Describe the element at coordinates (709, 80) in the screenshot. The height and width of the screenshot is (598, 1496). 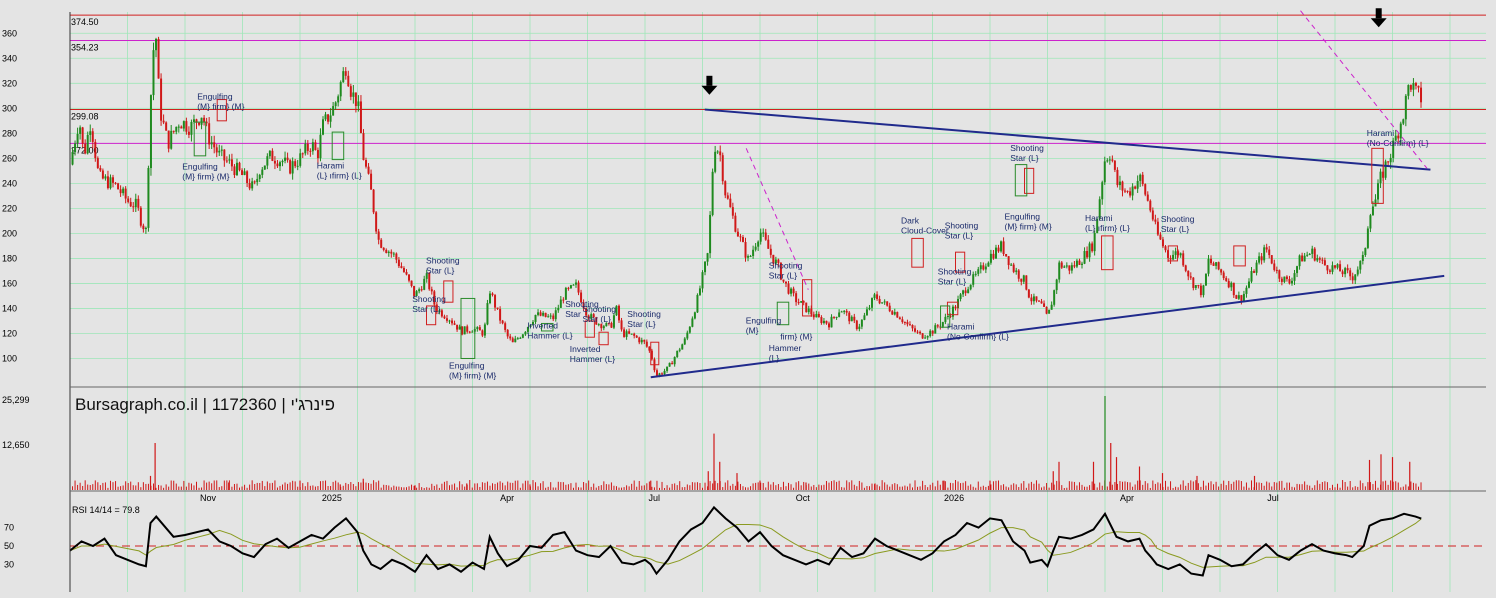
I see `arrow-down-icon` at that location.